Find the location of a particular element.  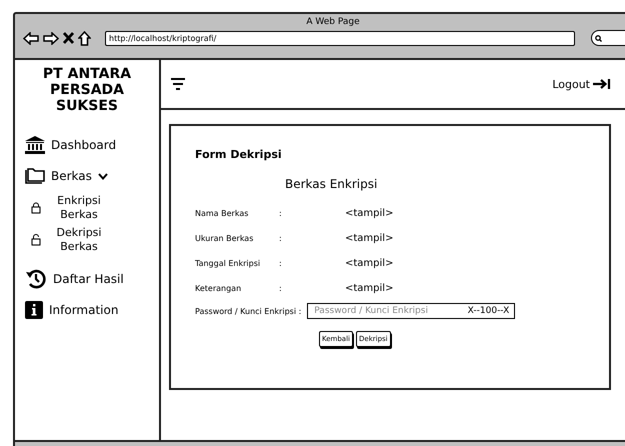

close-icon is located at coordinates (68, 38).